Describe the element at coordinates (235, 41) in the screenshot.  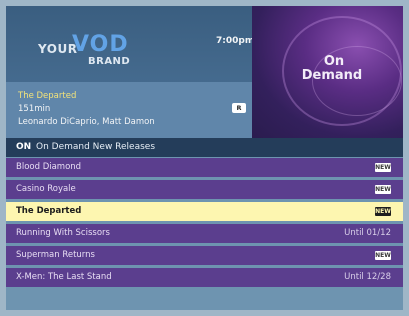
I see `clock: 7:00pm` at that location.